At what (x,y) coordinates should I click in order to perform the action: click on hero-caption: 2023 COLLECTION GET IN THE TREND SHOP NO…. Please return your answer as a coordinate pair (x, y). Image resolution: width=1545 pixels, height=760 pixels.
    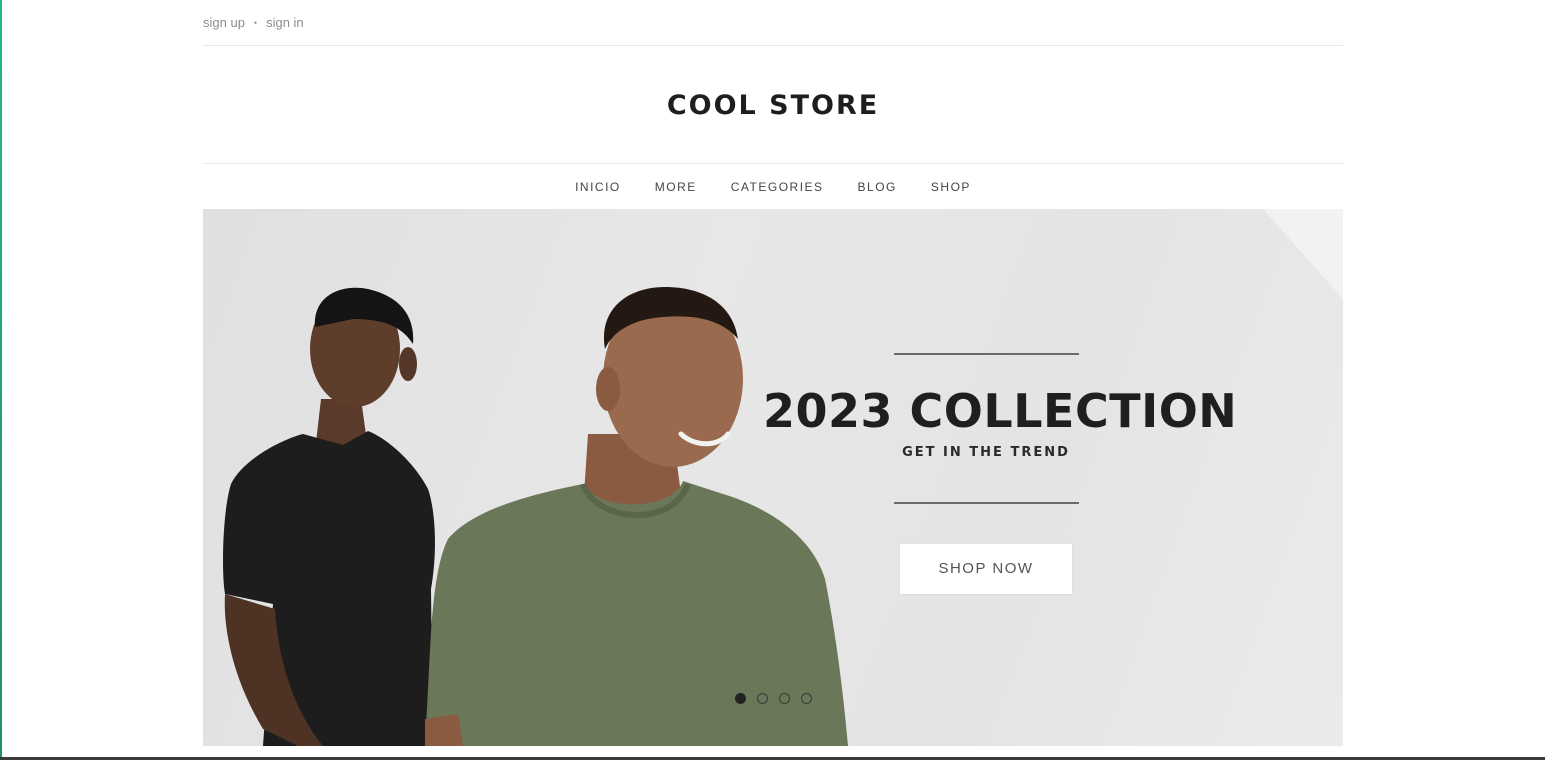
    Looking at the image, I should click on (1000, 473).